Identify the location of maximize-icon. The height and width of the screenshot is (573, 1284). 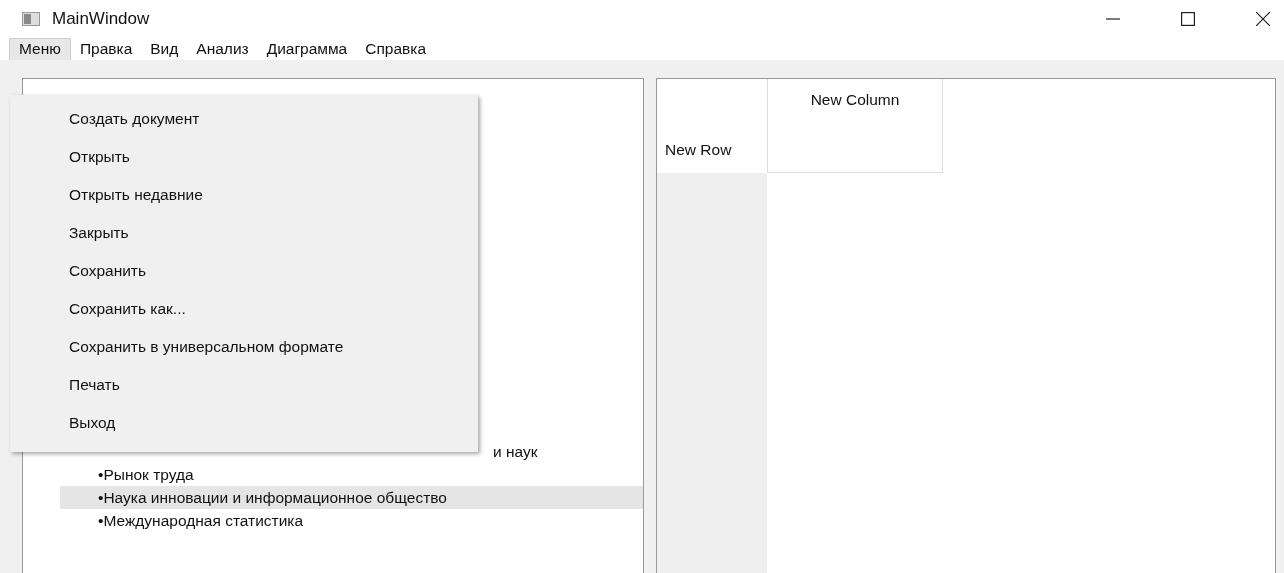
(1188, 18).